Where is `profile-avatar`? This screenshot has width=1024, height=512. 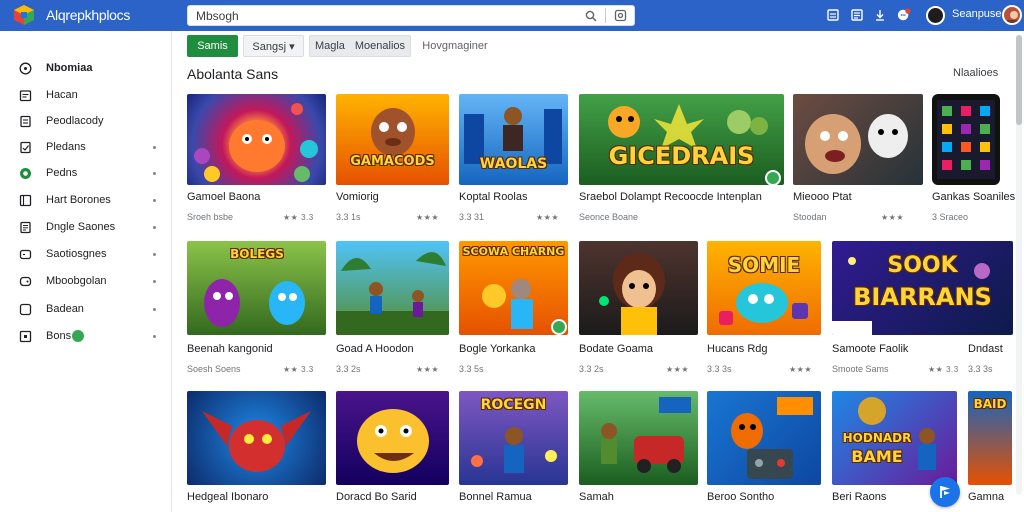
profile-avatar is located at coordinates (1012, 15).